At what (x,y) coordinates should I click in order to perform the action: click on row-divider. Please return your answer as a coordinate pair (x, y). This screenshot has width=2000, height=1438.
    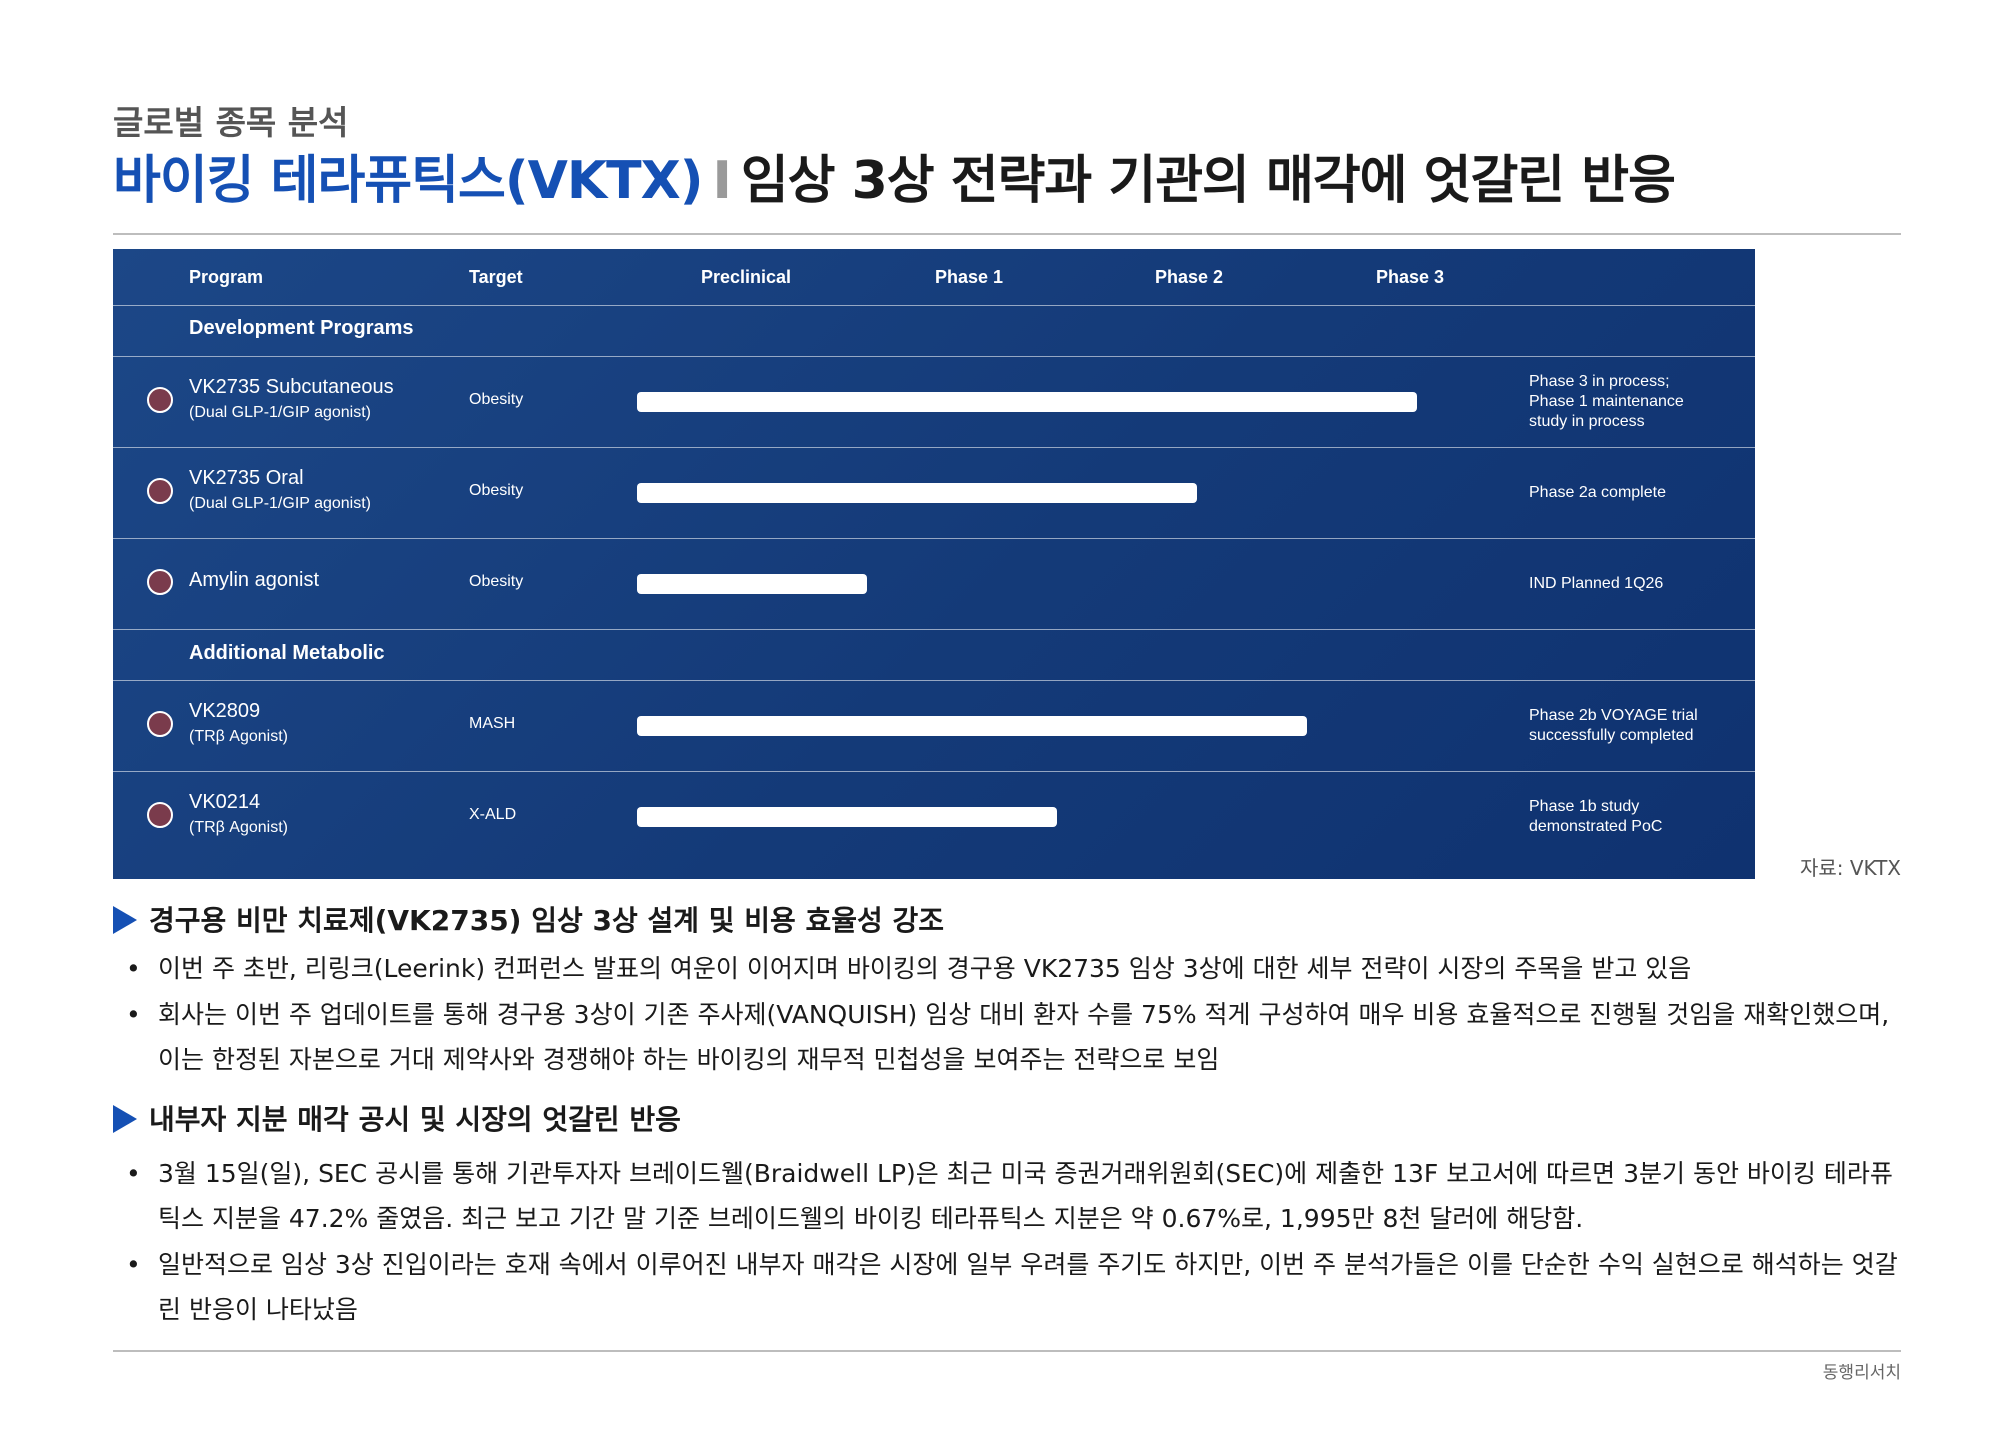
    Looking at the image, I should click on (934, 629).